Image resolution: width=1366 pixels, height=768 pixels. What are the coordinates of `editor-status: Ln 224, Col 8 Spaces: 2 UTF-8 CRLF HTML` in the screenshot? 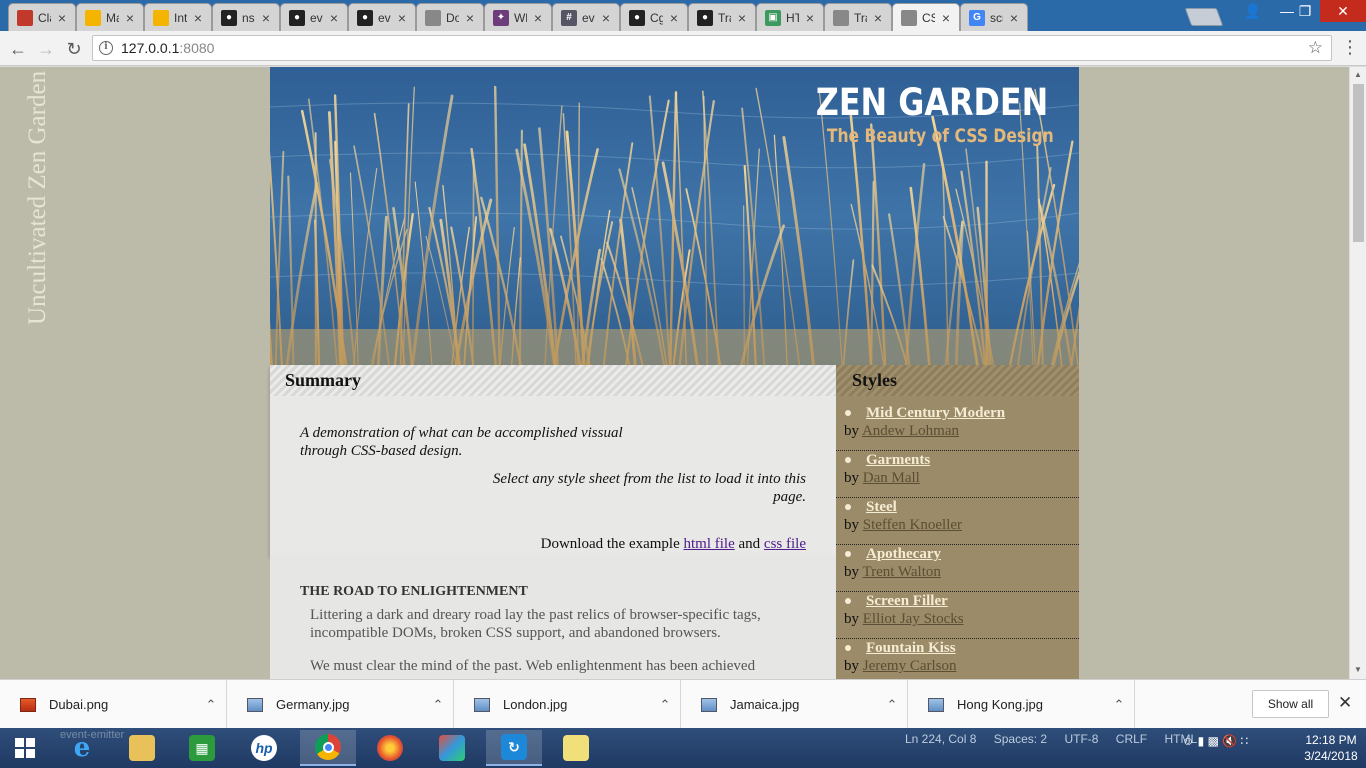 It's located at (1058, 739).